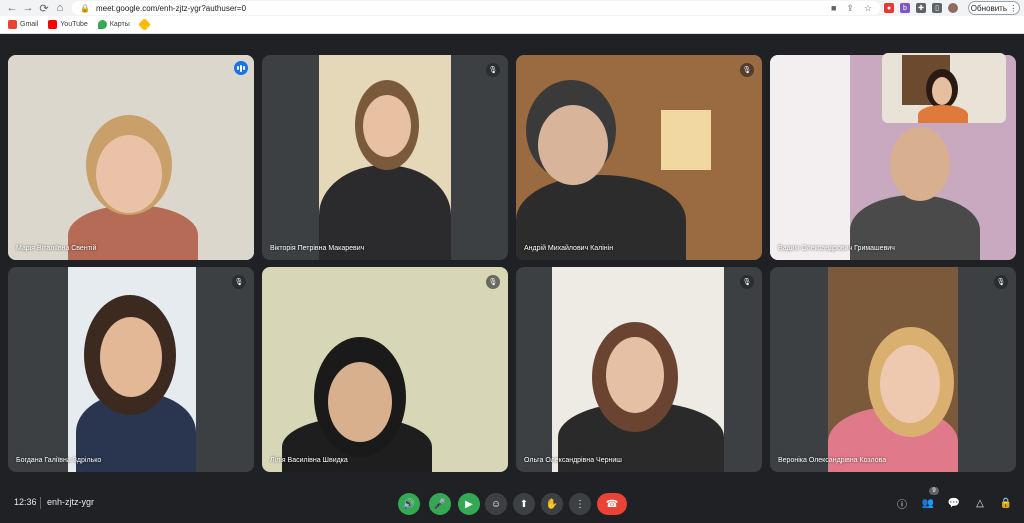 The width and height of the screenshot is (1024, 523). I want to click on side-panel-icon: ▯, so click(937, 8).